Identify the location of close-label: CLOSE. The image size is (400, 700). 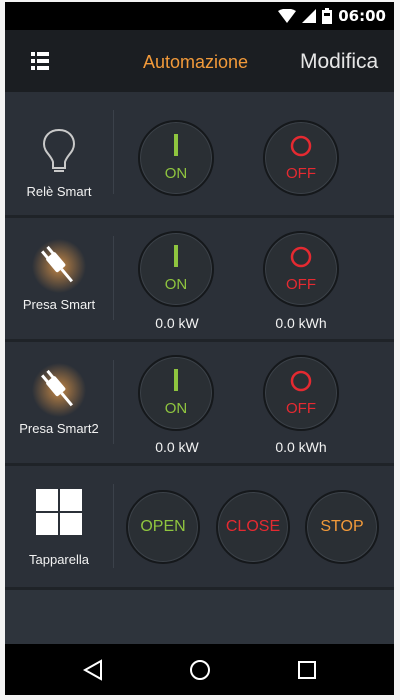
(253, 526).